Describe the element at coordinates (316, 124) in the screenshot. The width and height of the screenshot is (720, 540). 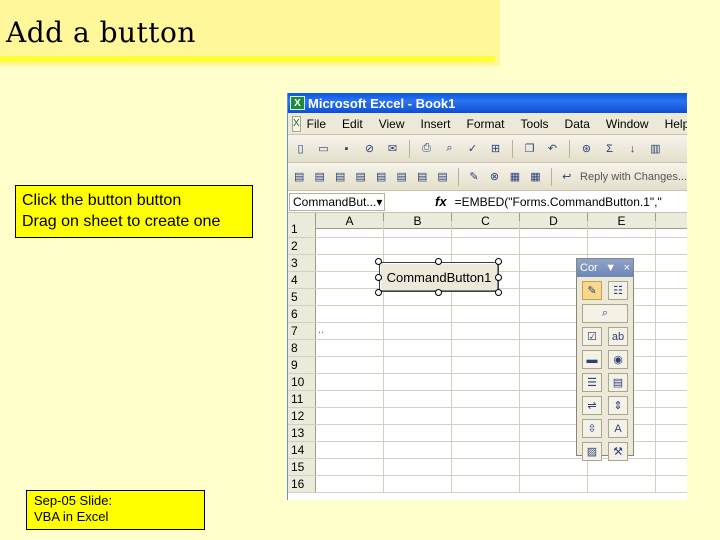
I see `menu-file: File` at that location.